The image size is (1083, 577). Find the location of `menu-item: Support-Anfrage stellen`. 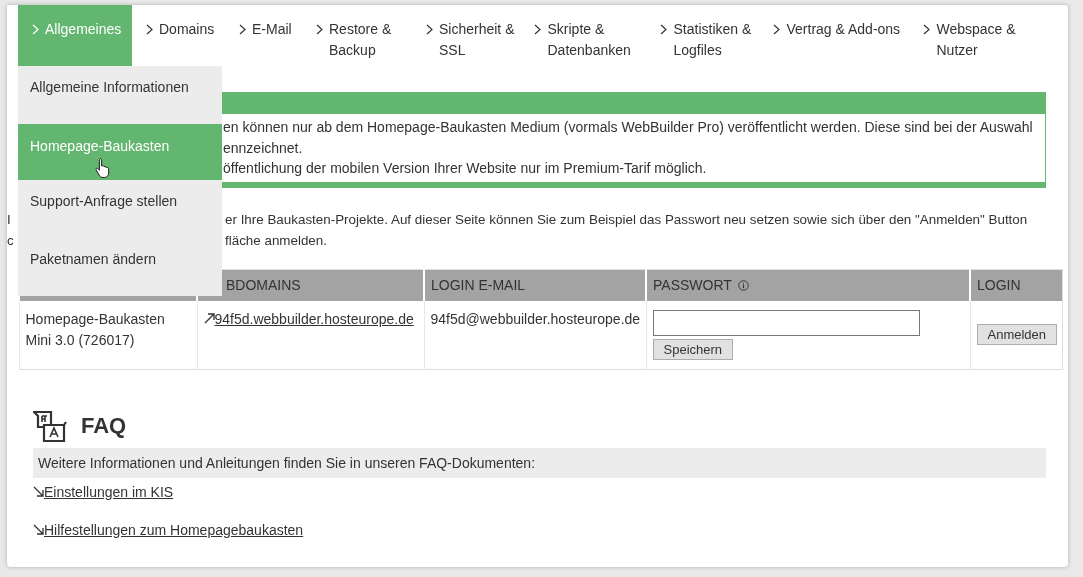

menu-item: Support-Anfrage stellen is located at coordinates (120, 209).